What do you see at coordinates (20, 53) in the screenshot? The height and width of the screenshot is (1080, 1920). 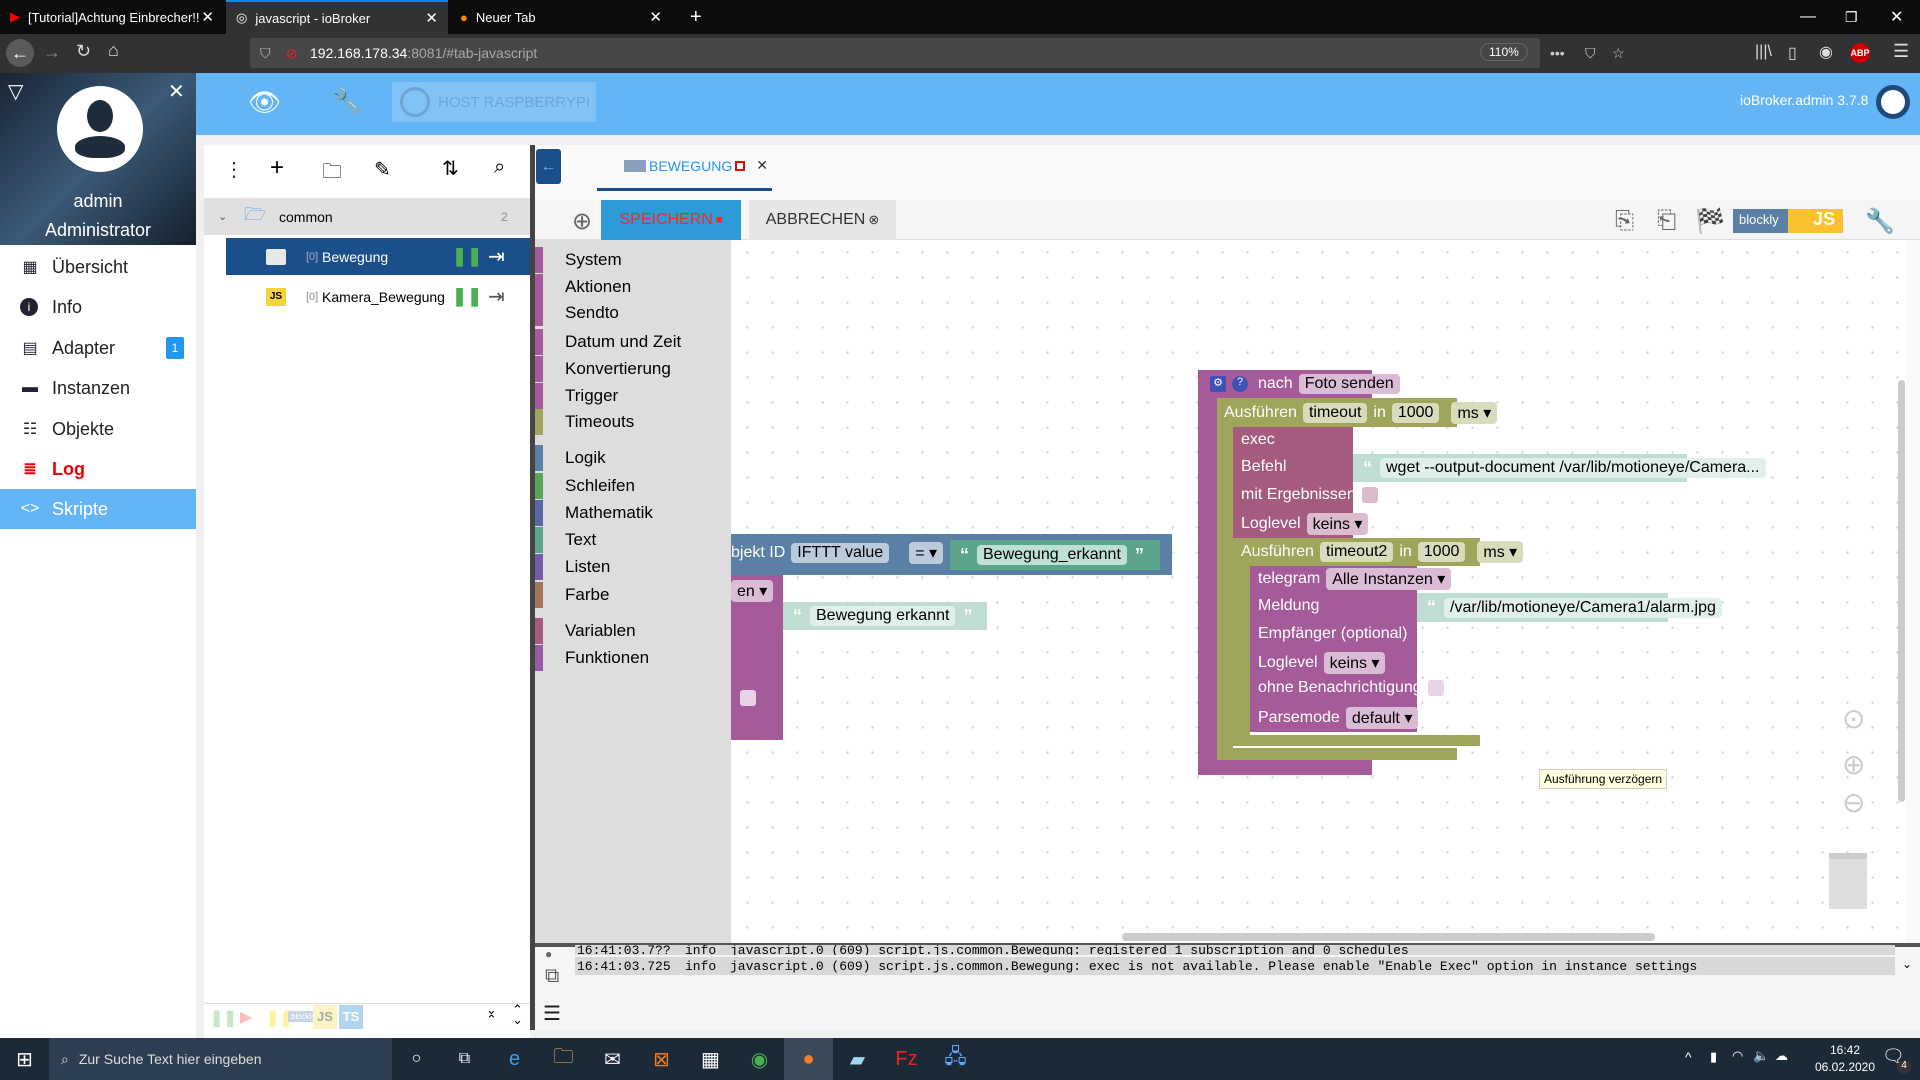 I see `back-button: ←` at bounding box center [20, 53].